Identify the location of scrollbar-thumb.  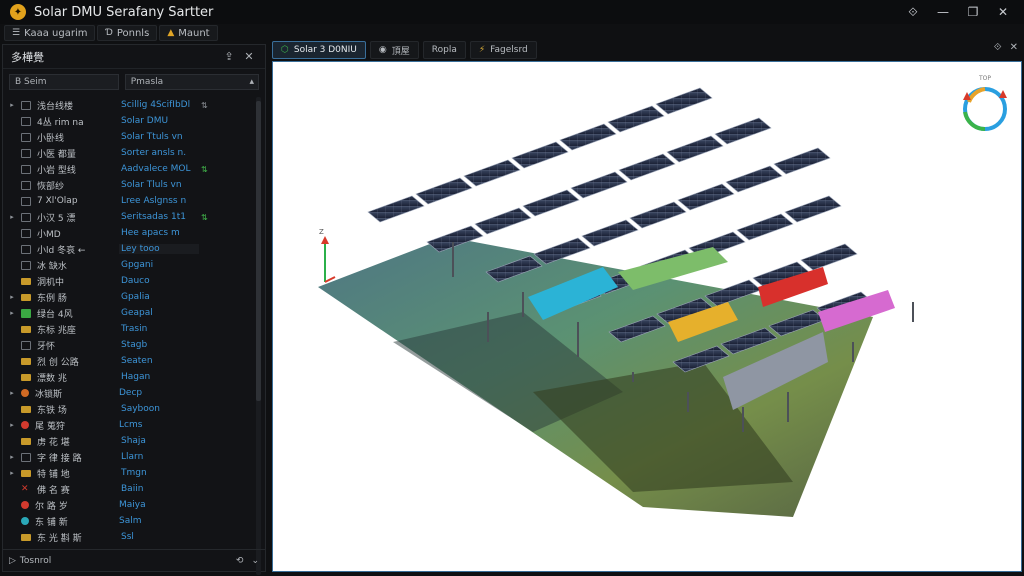
(258, 251).